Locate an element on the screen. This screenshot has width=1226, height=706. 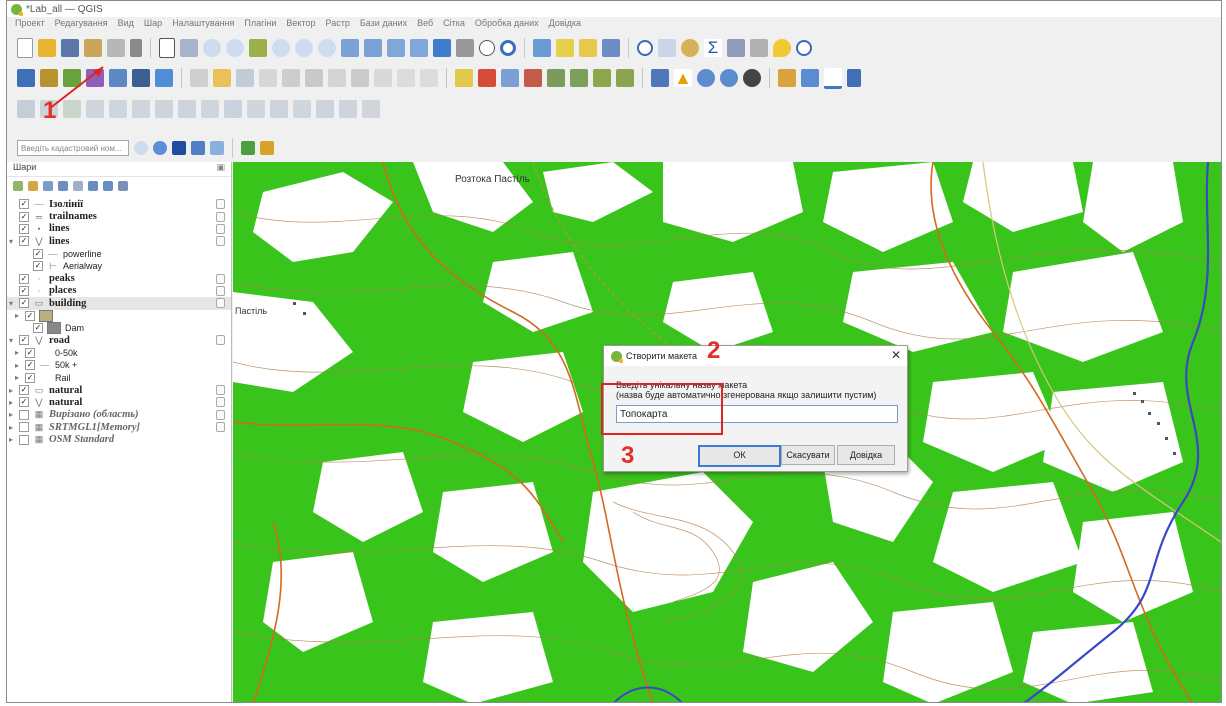
annotation-arrow is located at coordinates (76, 88).